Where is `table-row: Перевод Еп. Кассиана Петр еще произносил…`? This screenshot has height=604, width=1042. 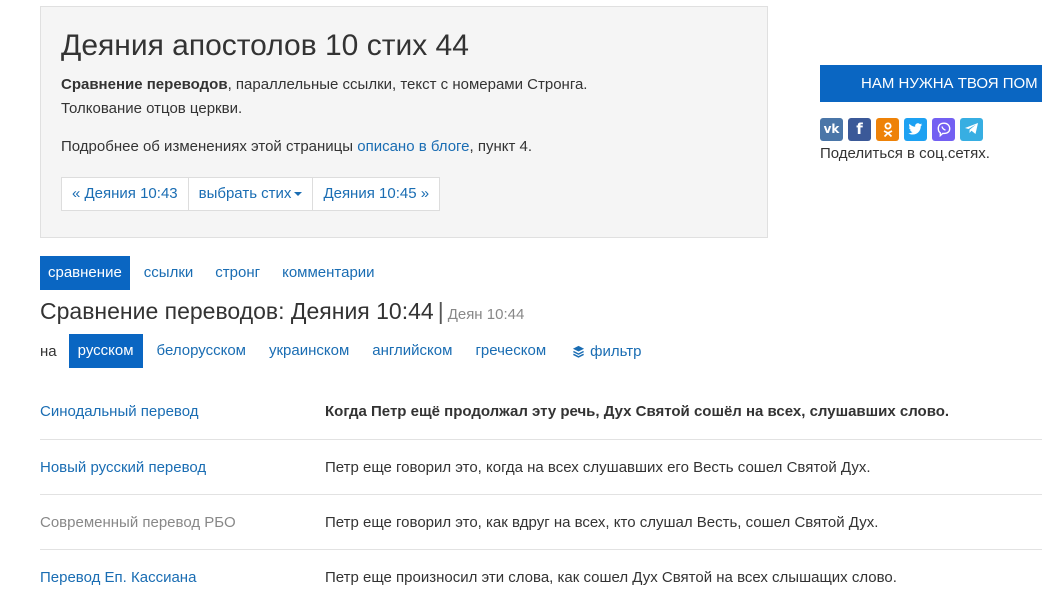 table-row: Перевод Еп. Кассиана Петр еще произносил… is located at coordinates (541, 576).